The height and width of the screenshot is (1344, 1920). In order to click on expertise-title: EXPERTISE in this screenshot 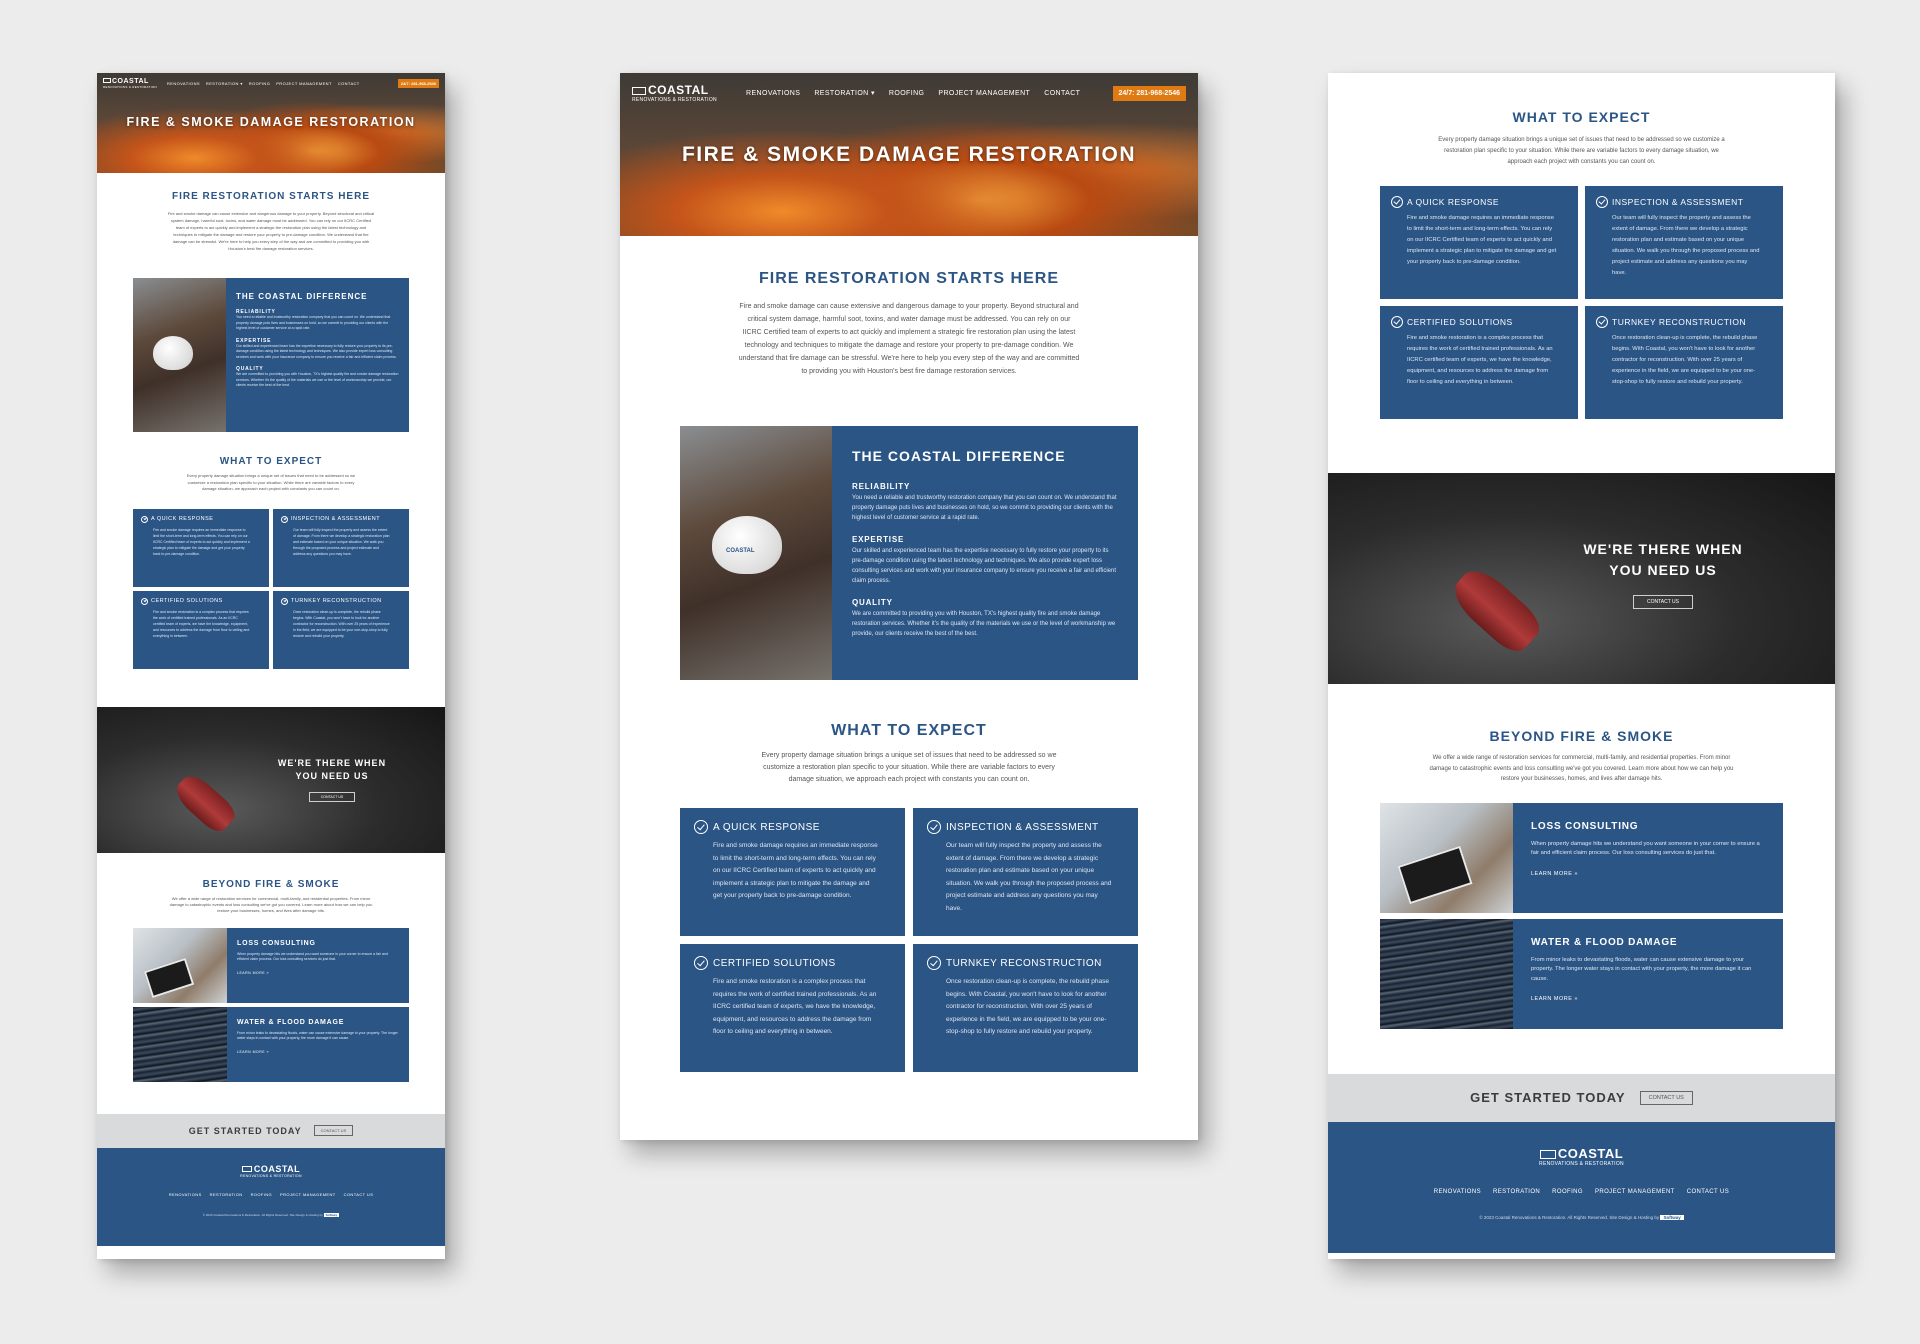, I will do `click(878, 539)`.